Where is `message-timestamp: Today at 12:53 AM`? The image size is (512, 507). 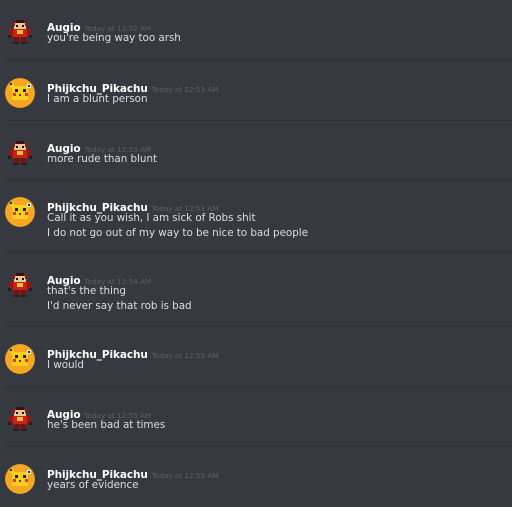
message-timestamp: Today at 12:53 AM is located at coordinates (185, 89).